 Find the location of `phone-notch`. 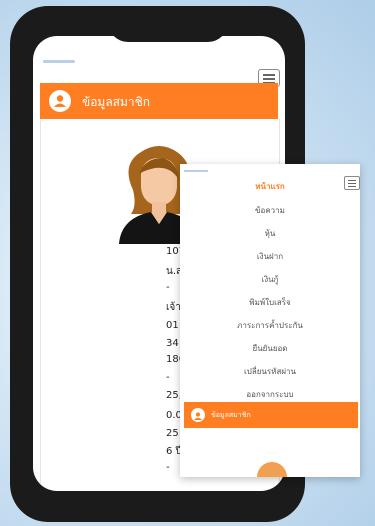

phone-notch is located at coordinates (168, 27).